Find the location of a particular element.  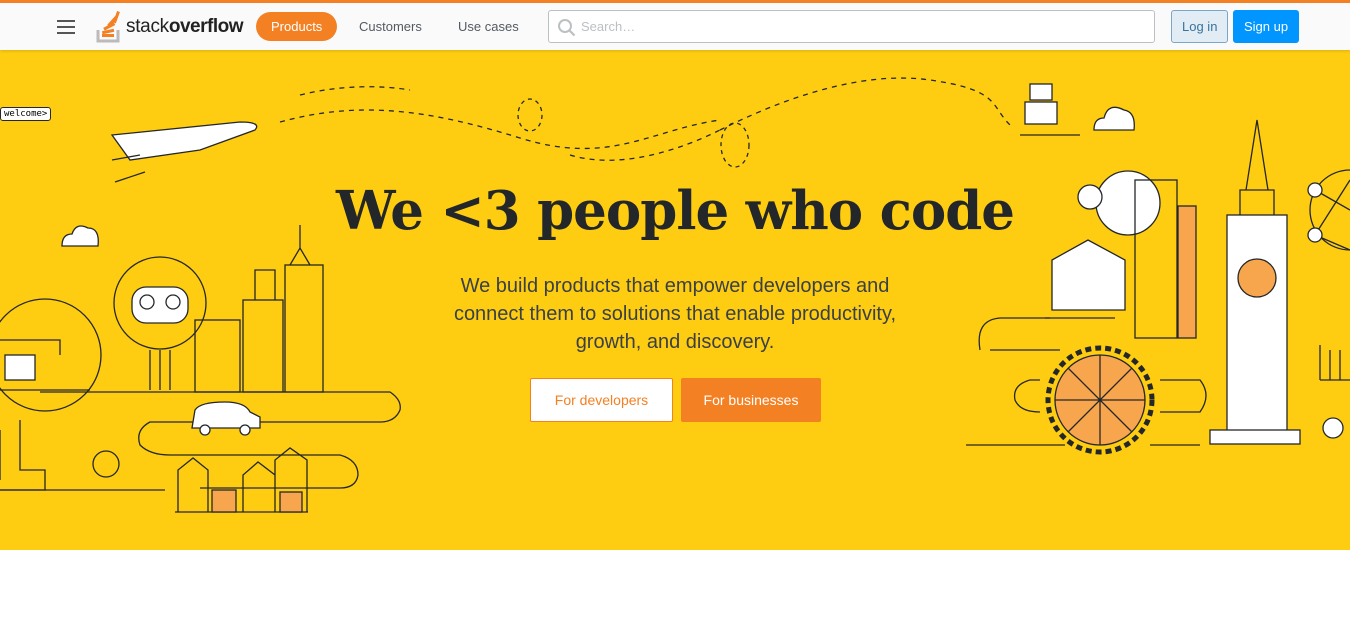

nav-products: Products is located at coordinates (297, 26).